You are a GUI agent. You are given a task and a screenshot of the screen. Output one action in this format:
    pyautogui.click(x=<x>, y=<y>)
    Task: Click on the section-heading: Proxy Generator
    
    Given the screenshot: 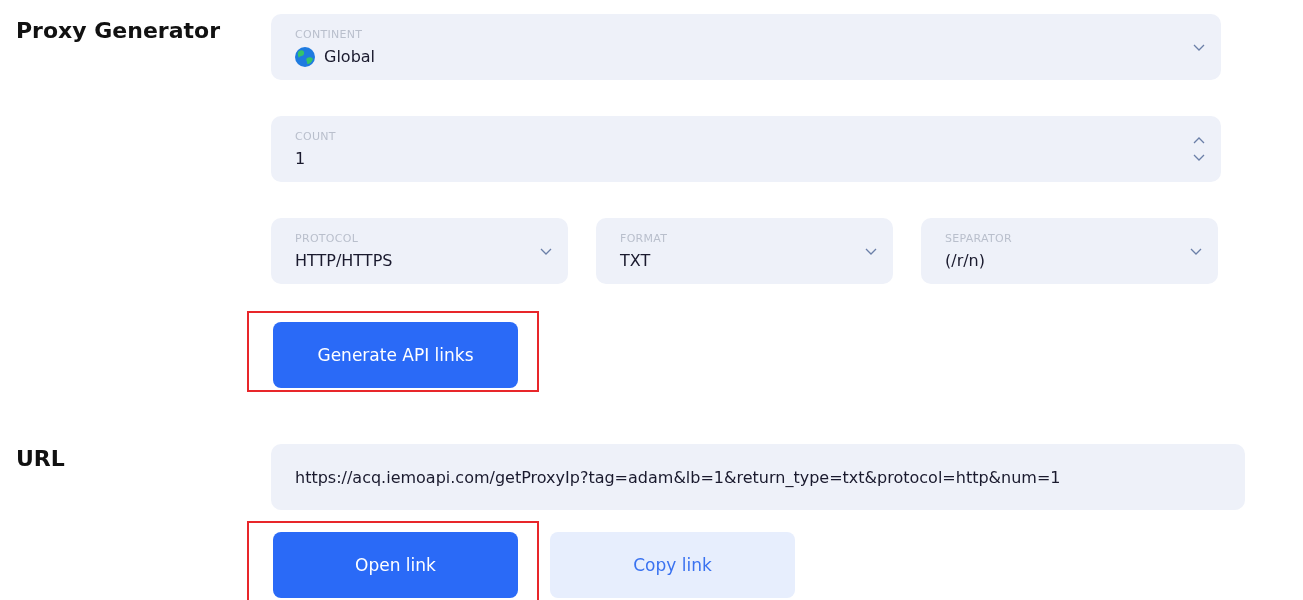 What is the action you would take?
    pyautogui.click(x=118, y=31)
    